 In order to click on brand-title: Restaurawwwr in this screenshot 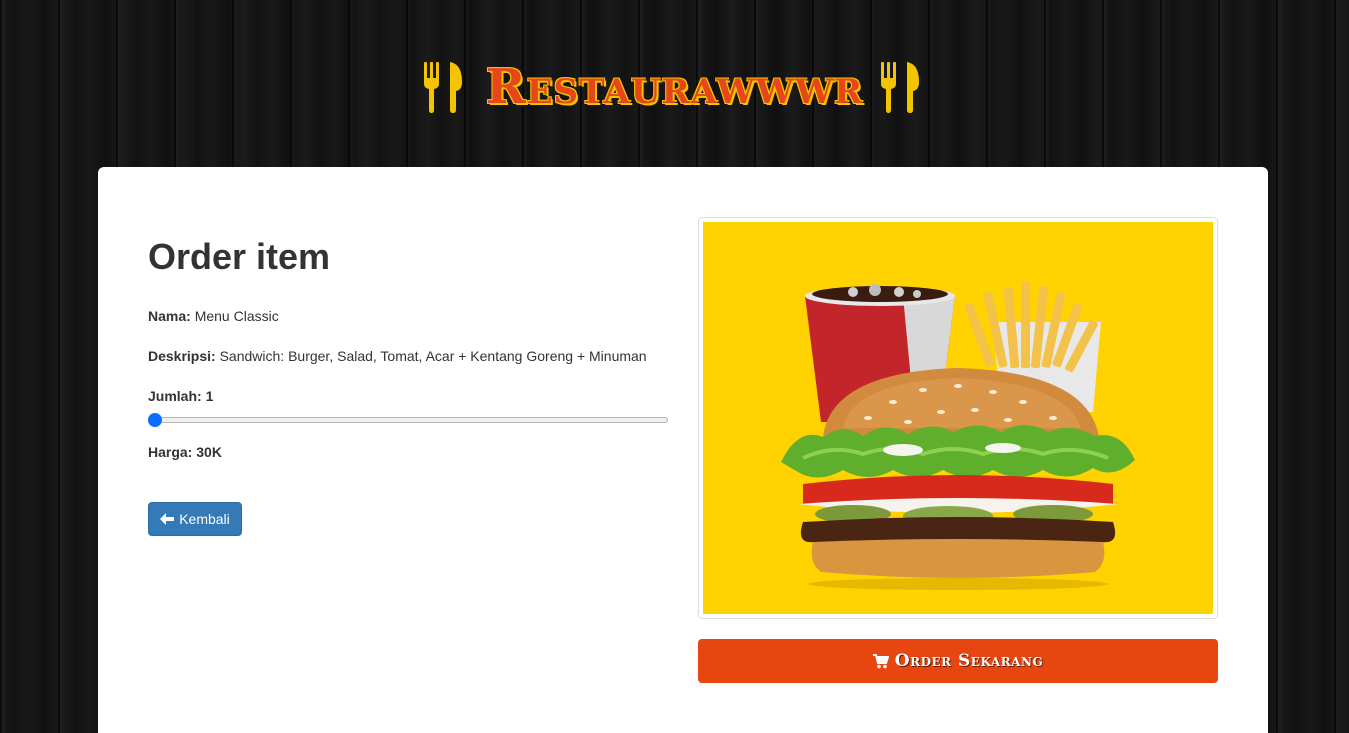, I will do `click(674, 87)`.